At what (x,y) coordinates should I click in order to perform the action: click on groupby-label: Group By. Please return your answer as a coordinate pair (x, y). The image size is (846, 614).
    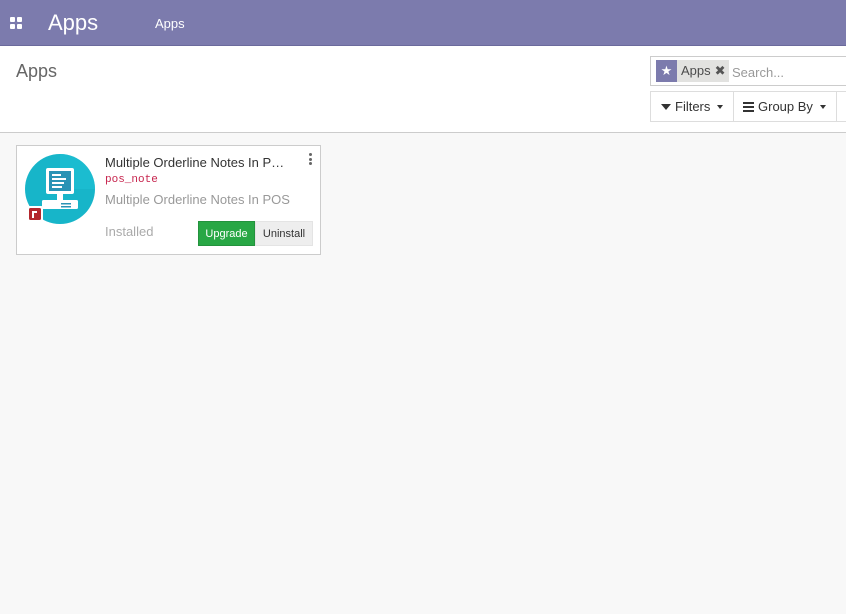
    Looking at the image, I should click on (785, 106).